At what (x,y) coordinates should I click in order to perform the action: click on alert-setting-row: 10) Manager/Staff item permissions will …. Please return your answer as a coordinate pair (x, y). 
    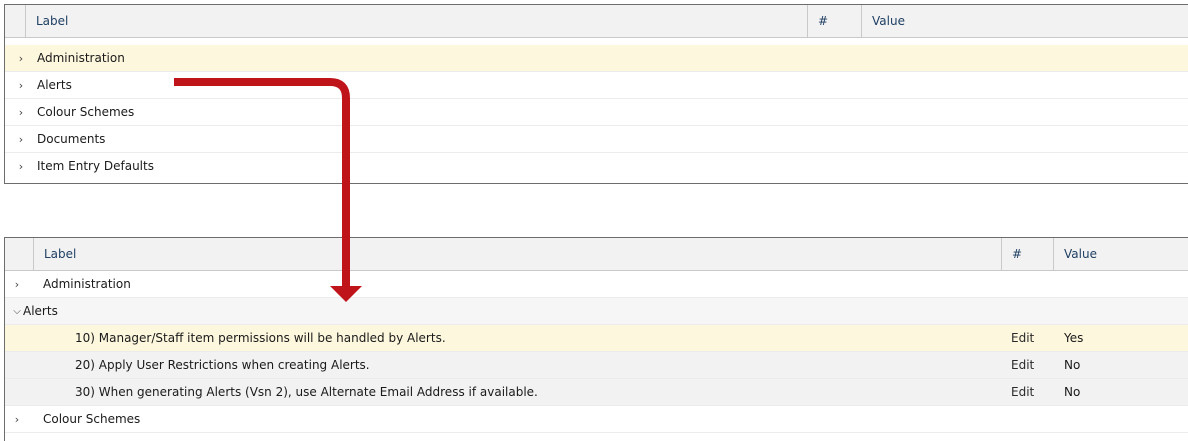
    Looking at the image, I should click on (596, 338).